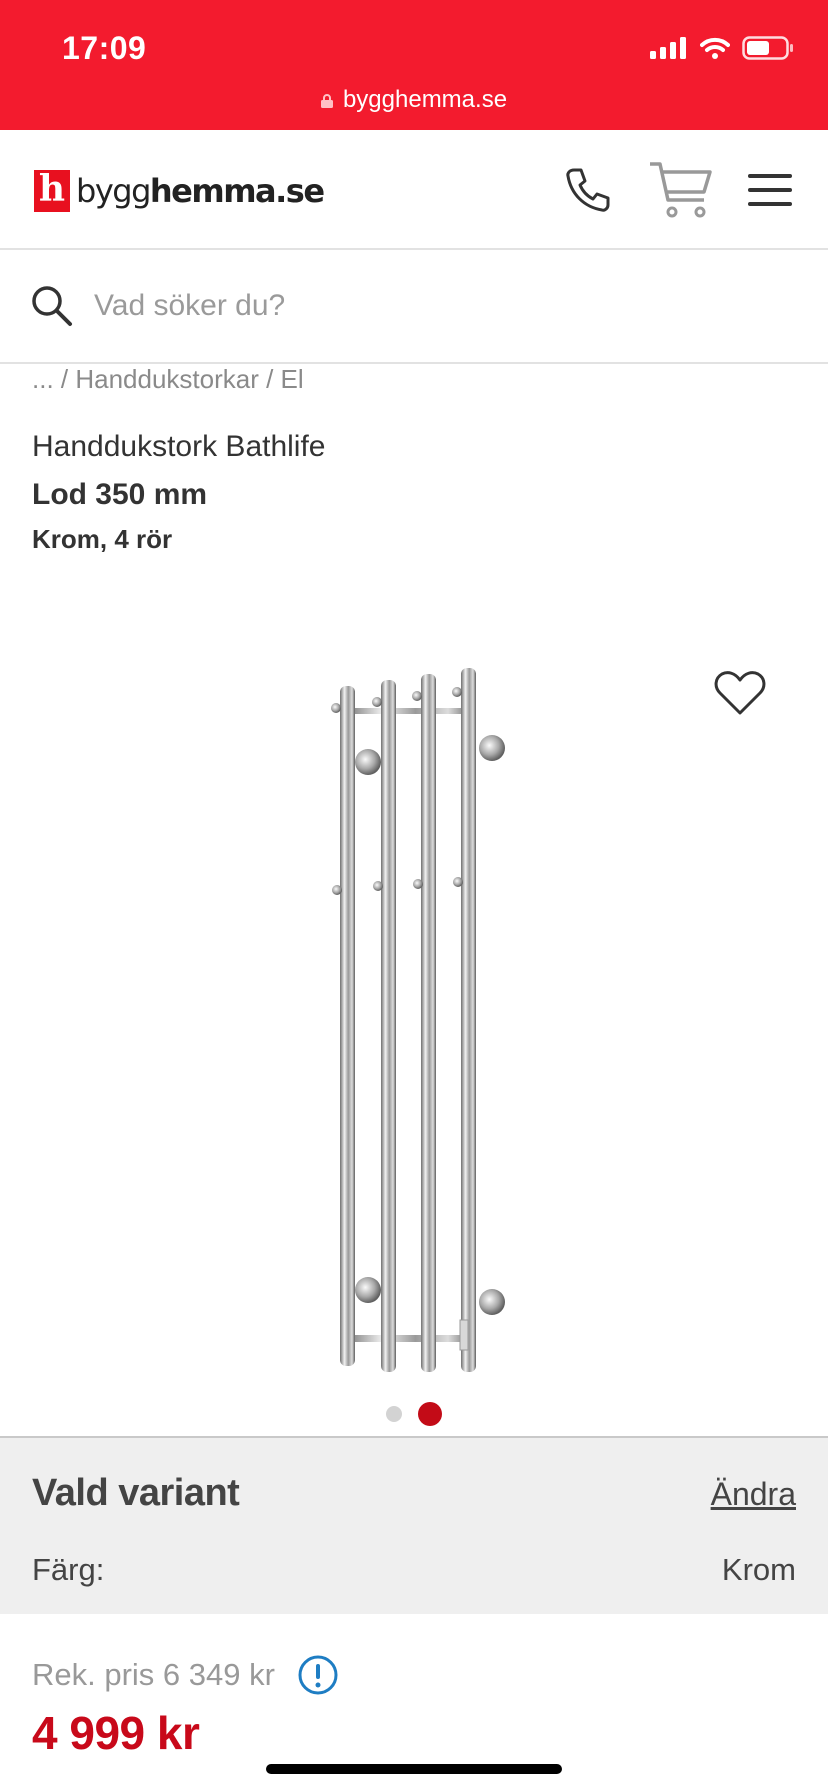 The width and height of the screenshot is (828, 1792). What do you see at coordinates (394, 306) in the screenshot?
I see `search-input` at bounding box center [394, 306].